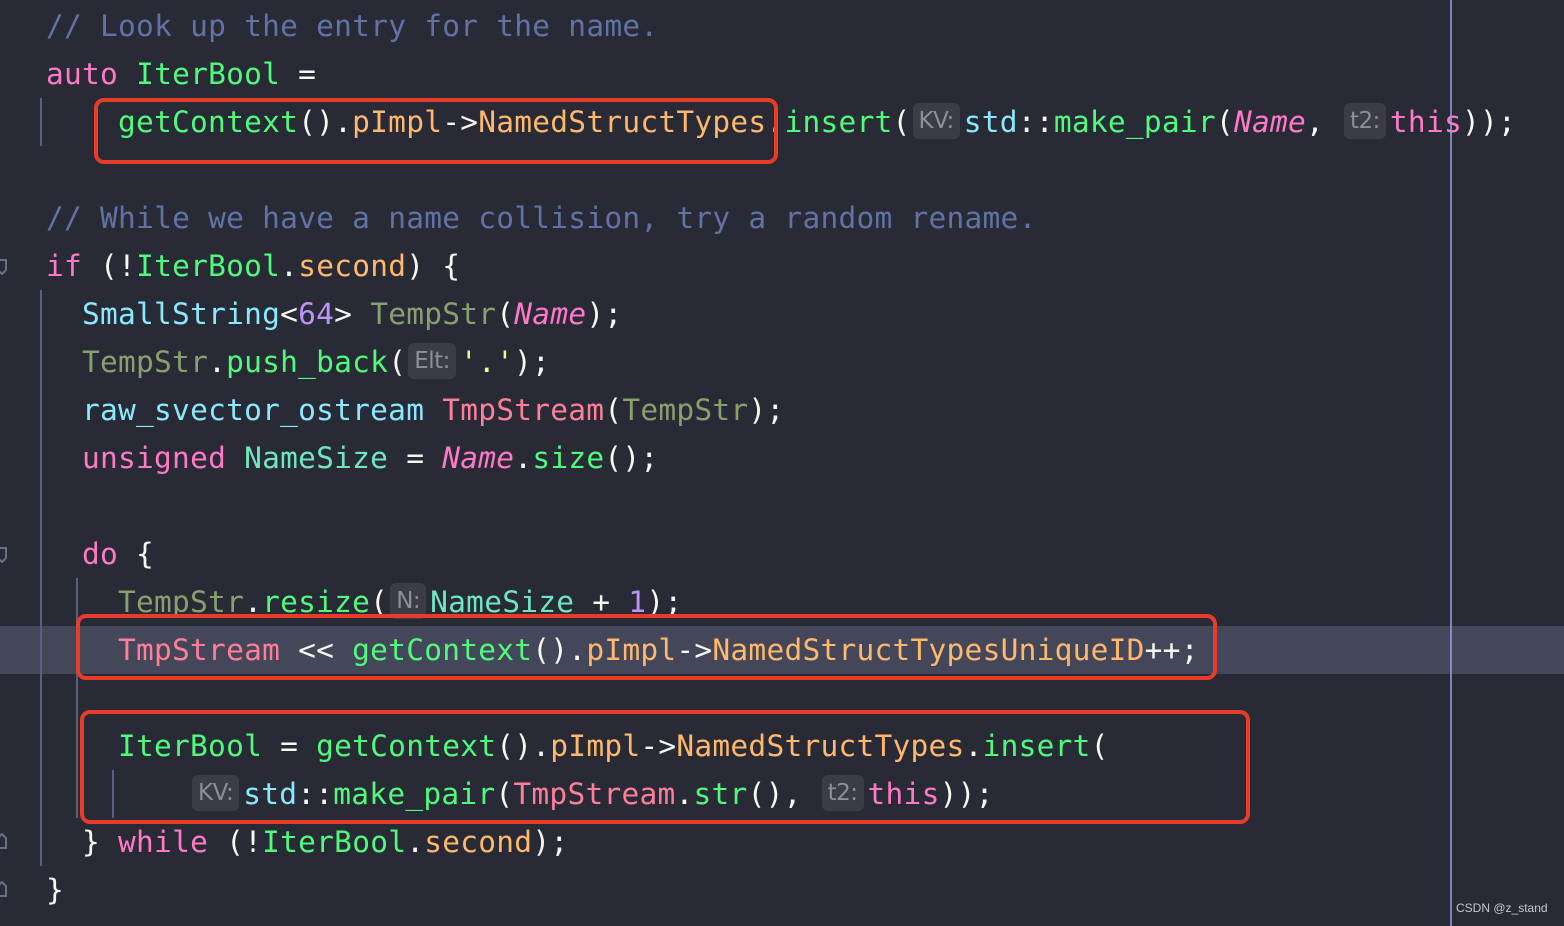 The width and height of the screenshot is (1564, 926). Describe the element at coordinates (1365, 120) in the screenshot. I see `inlay-parameter-hint: t2:` at that location.